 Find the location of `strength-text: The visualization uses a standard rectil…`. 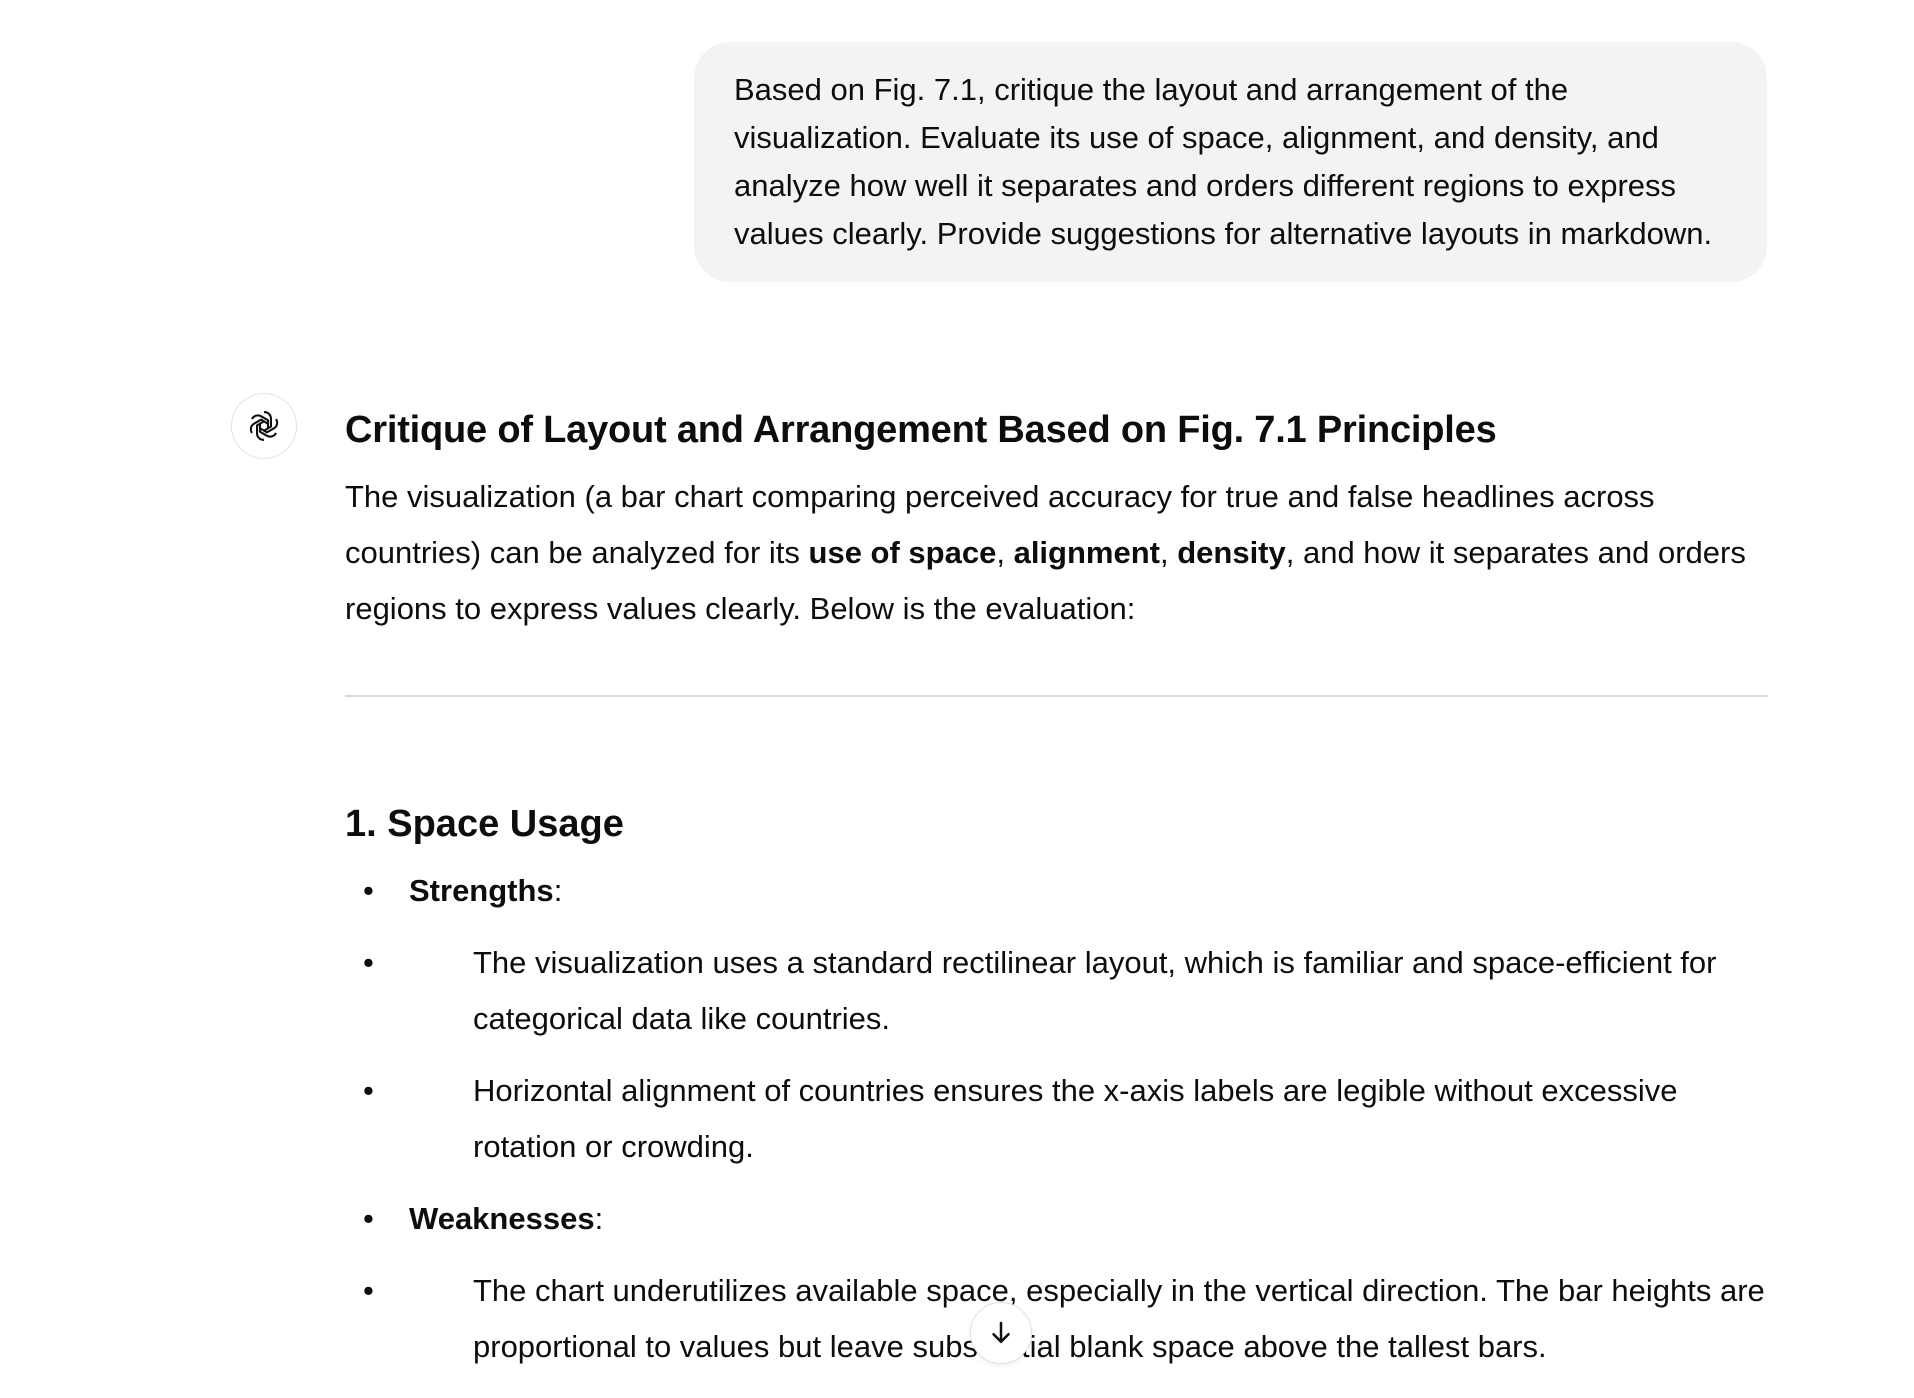

strength-text: The visualization uses a standard rectil… is located at coordinates (1095, 990).